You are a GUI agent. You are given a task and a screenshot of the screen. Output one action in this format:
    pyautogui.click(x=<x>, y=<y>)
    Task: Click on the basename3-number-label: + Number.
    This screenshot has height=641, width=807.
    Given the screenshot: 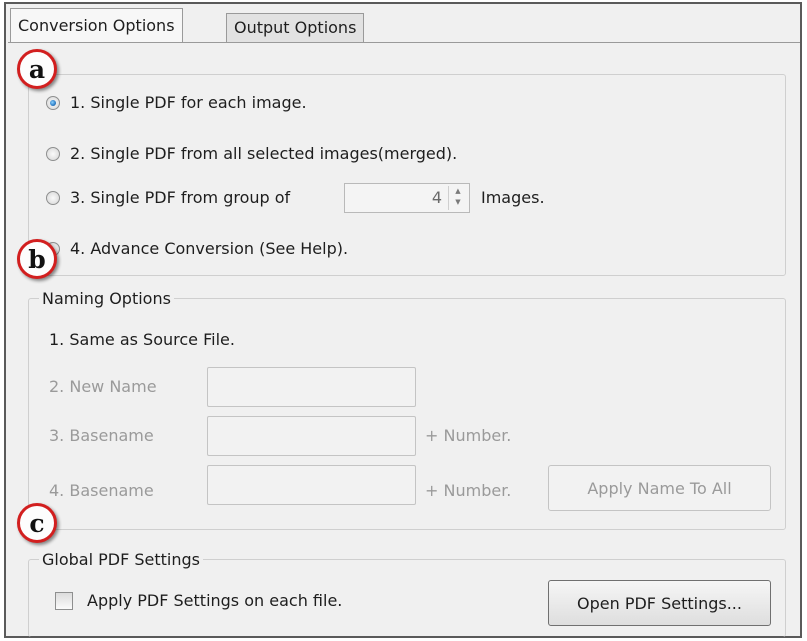 What is the action you would take?
    pyautogui.click(x=468, y=435)
    